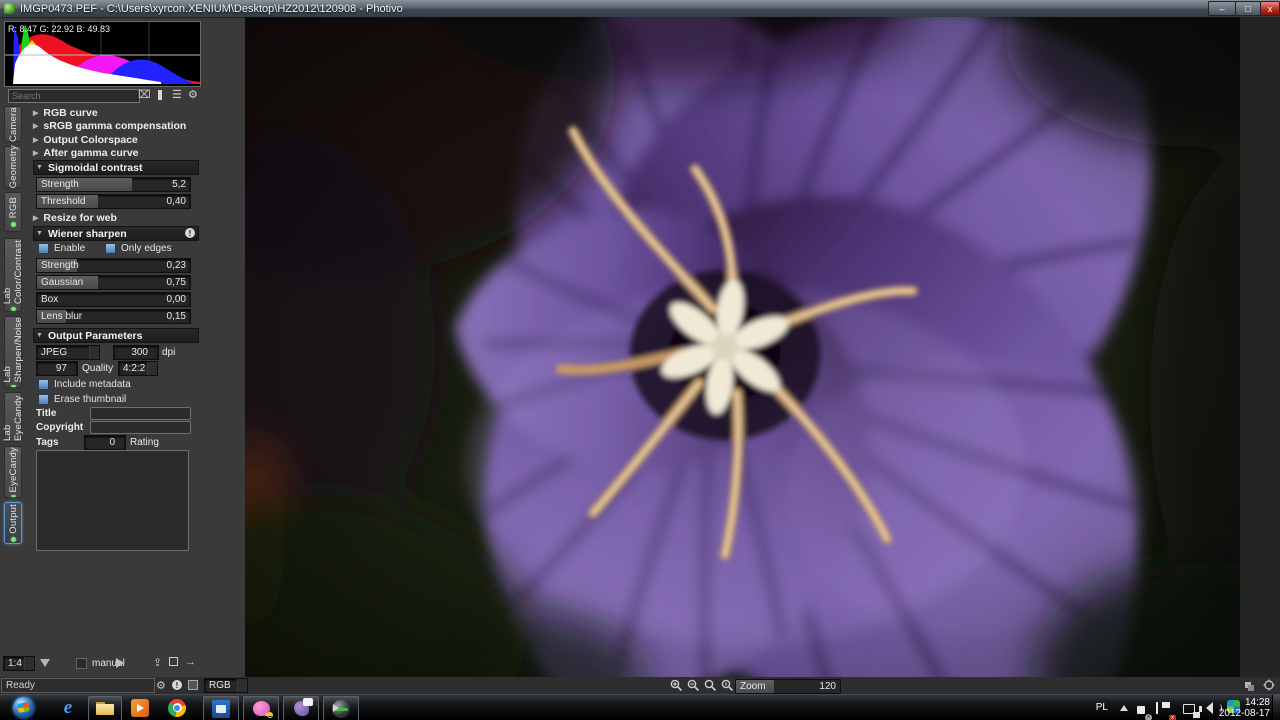 The width and height of the screenshot is (1280, 720). I want to click on tray-clock: 14:28 2012-08-17, so click(1244, 708).